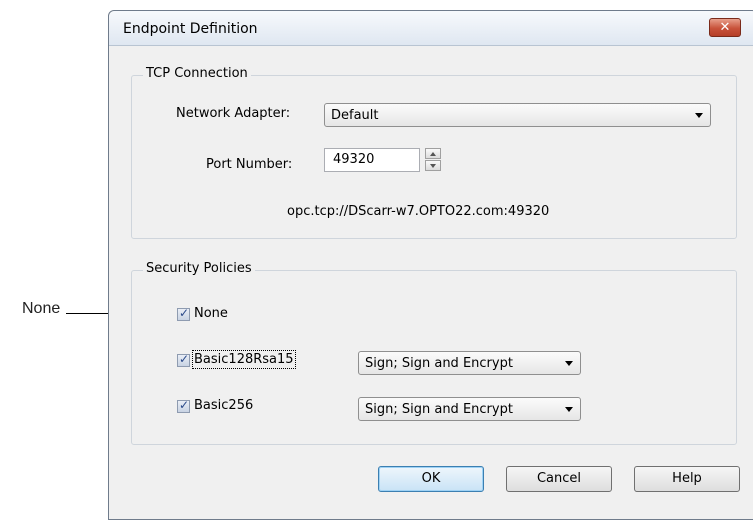 Image resolution: width=753 pixels, height=520 pixels. I want to click on network-adapter-label: Network Adapter:, so click(233, 113).